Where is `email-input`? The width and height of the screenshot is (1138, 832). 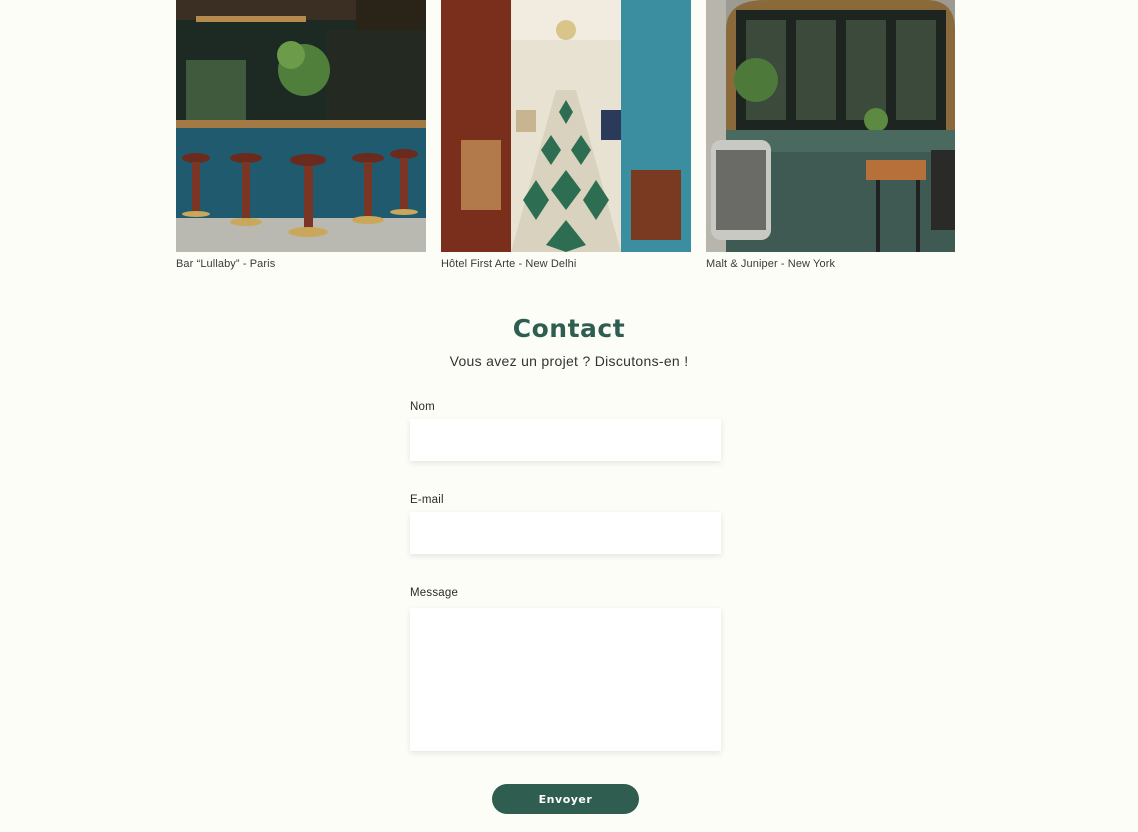 email-input is located at coordinates (565, 533).